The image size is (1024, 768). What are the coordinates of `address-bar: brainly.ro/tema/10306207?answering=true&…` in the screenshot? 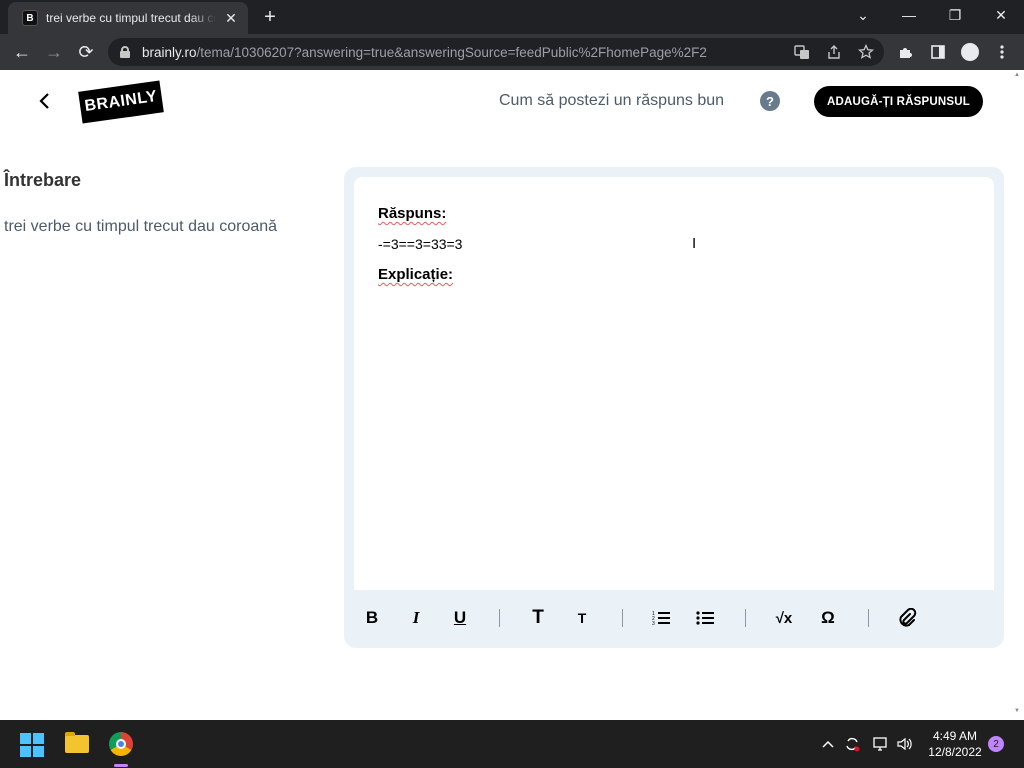 It's located at (496, 52).